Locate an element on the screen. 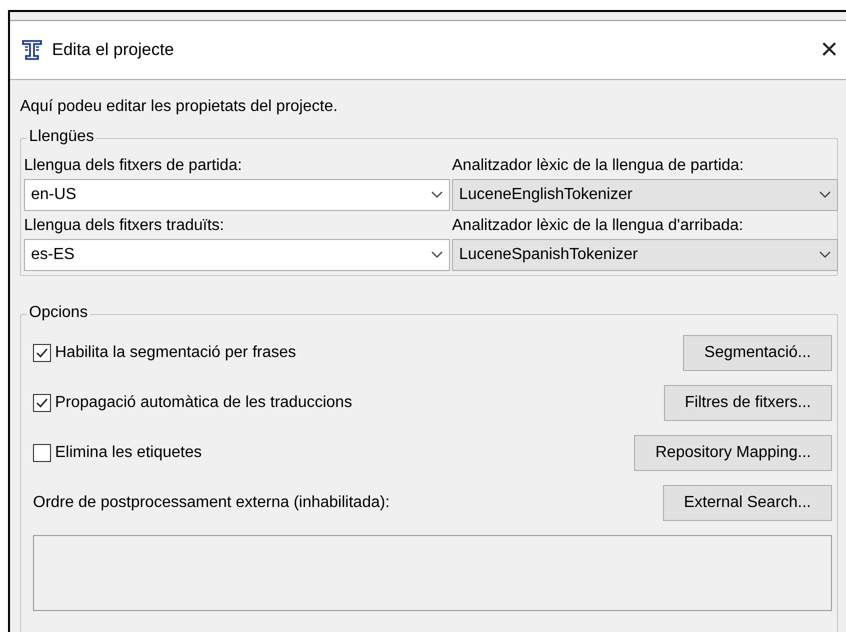  intro-text: Aquí podeu editar les propietats del projecte. is located at coordinates (179, 107).